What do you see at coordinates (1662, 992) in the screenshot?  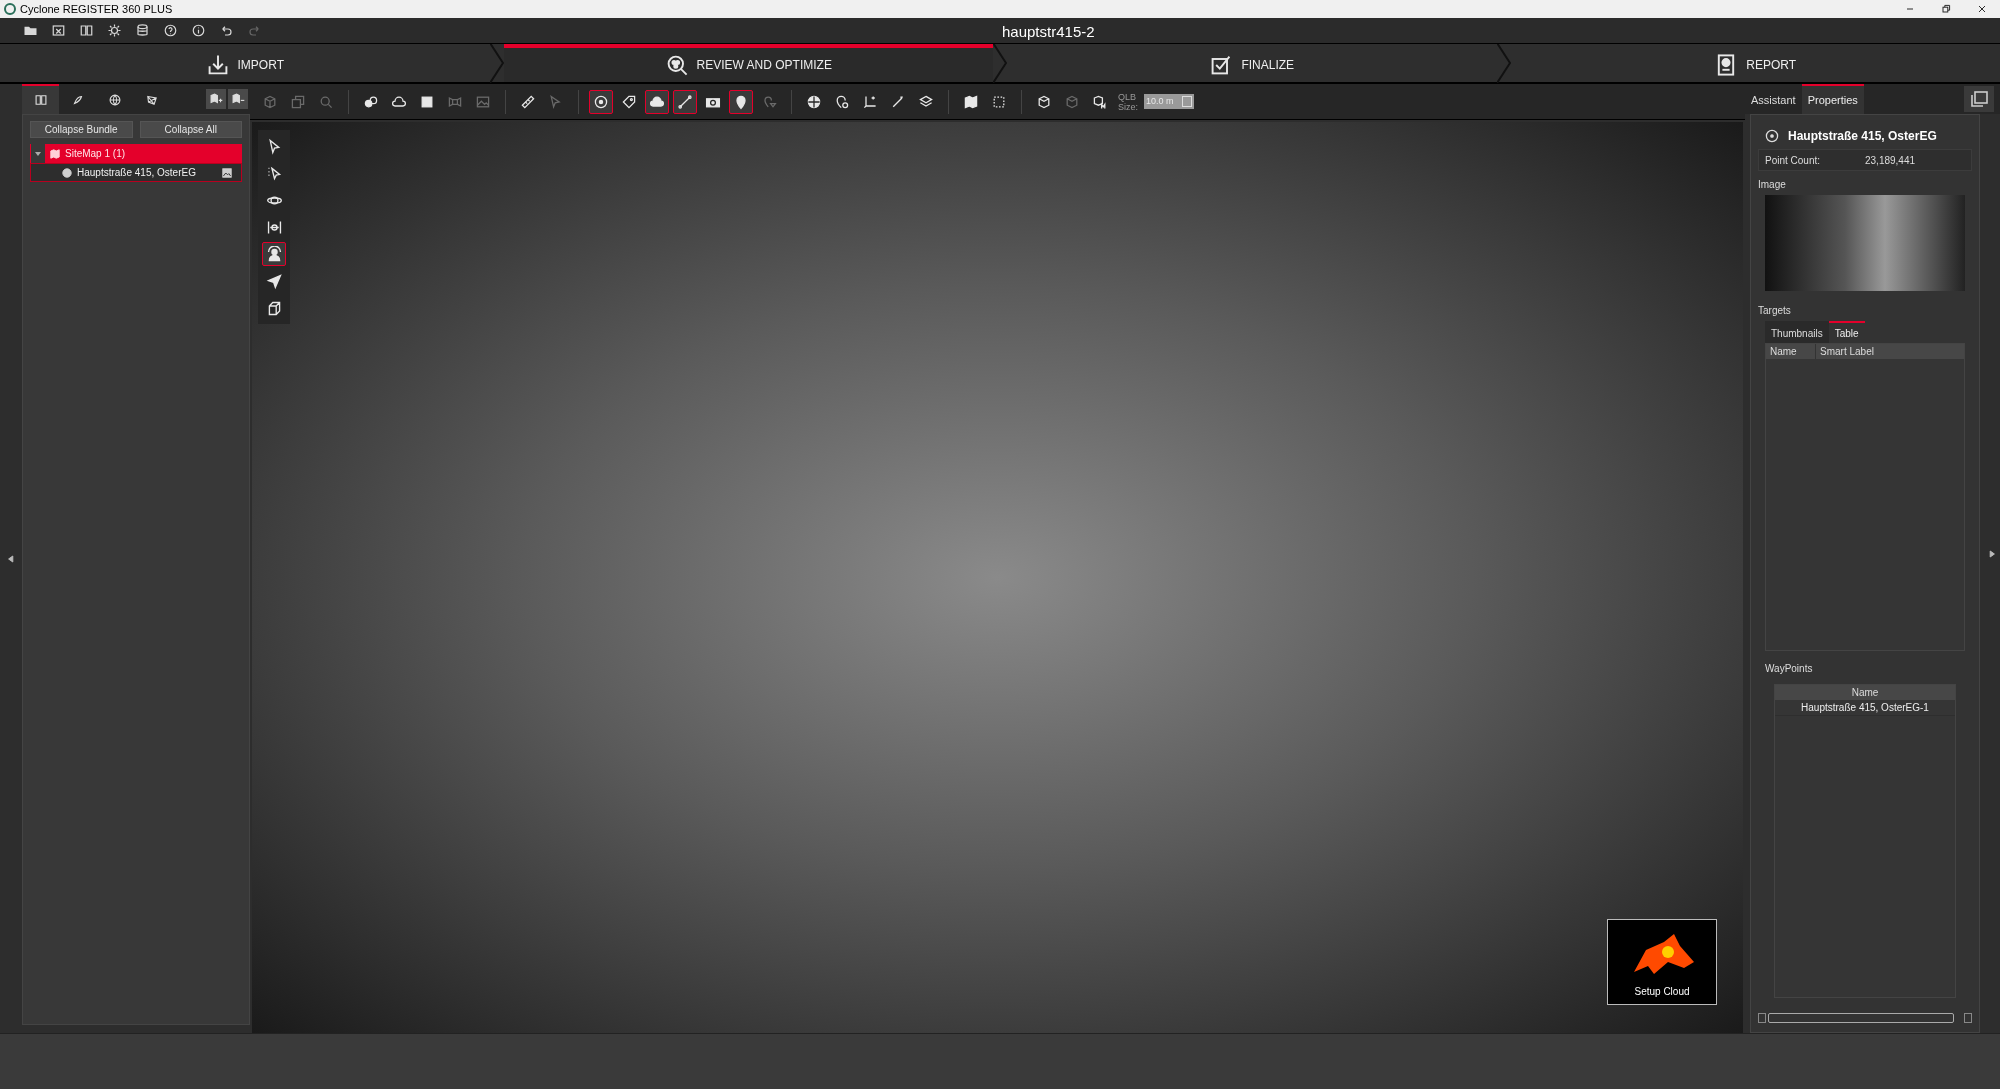 I see `setup-cloud-label: Setup Cloud` at bounding box center [1662, 992].